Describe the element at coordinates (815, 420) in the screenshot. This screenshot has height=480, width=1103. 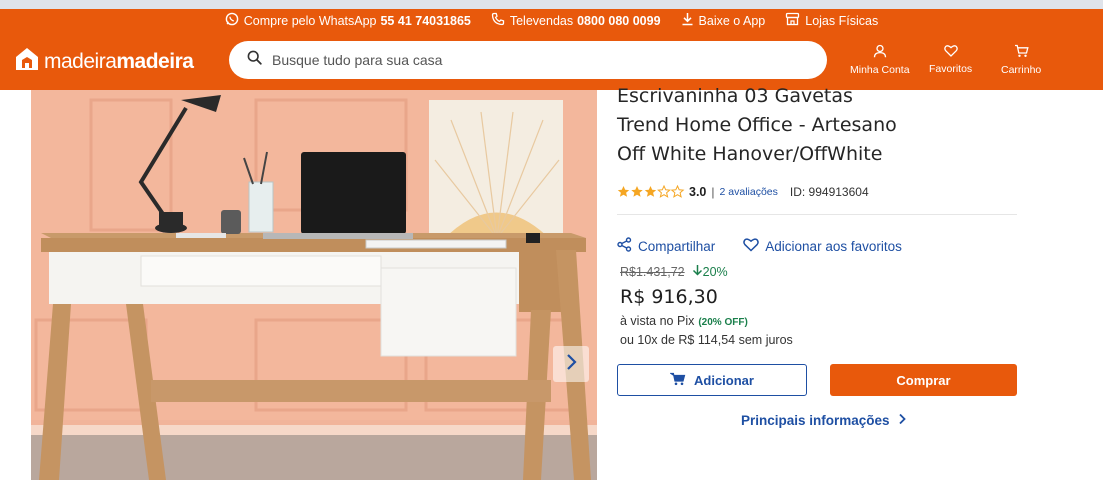
I see `main-info-label: Principais informações` at that location.